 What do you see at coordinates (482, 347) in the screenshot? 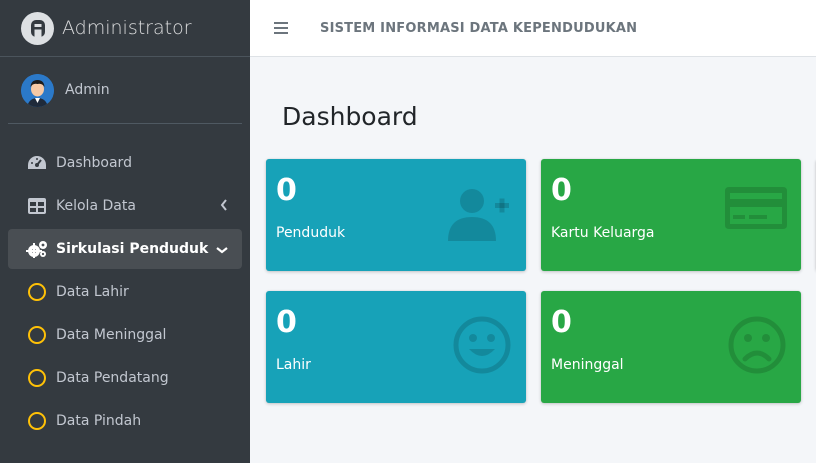
I see `smile-icon` at bounding box center [482, 347].